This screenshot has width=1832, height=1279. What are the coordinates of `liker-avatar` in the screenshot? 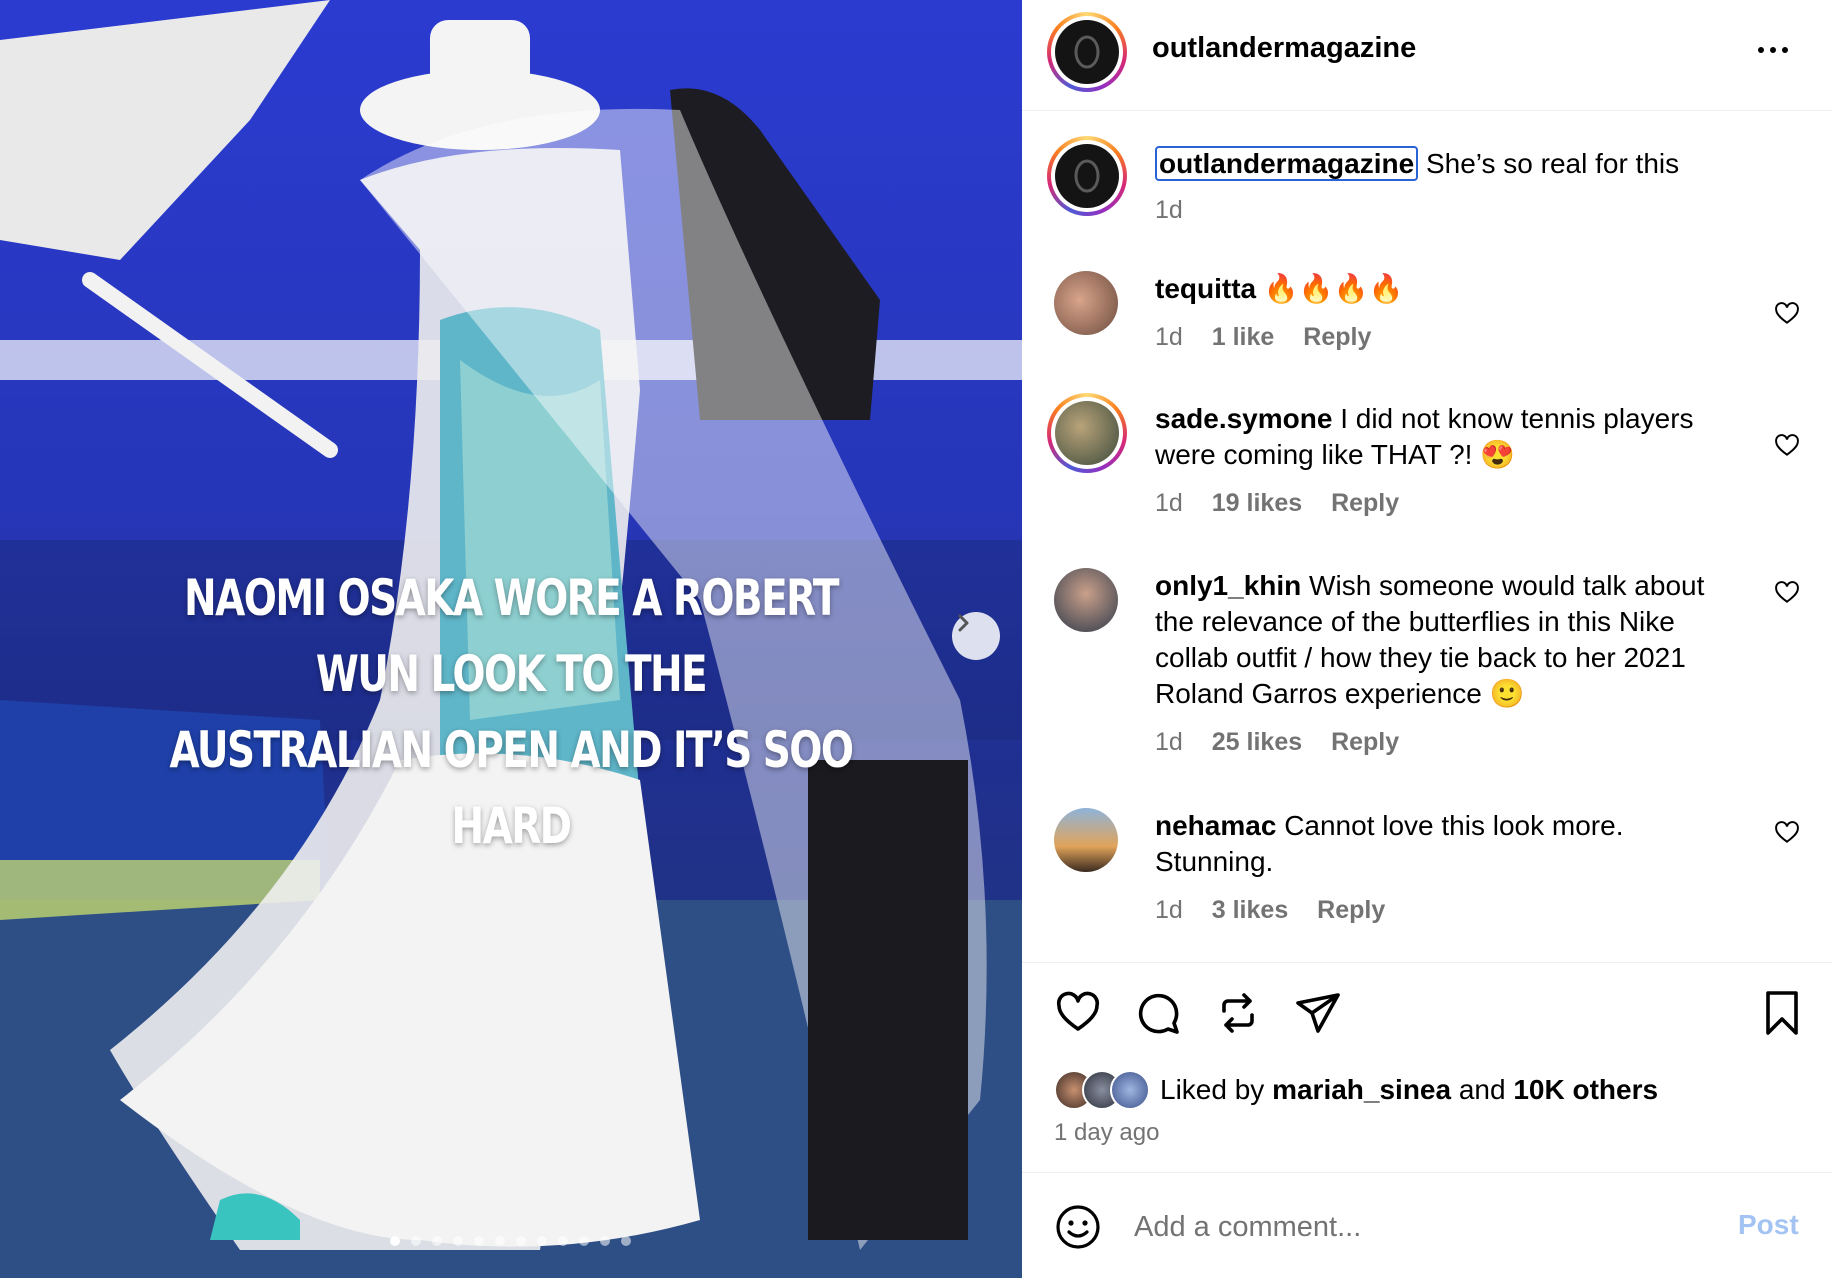 It's located at (1130, 1090).